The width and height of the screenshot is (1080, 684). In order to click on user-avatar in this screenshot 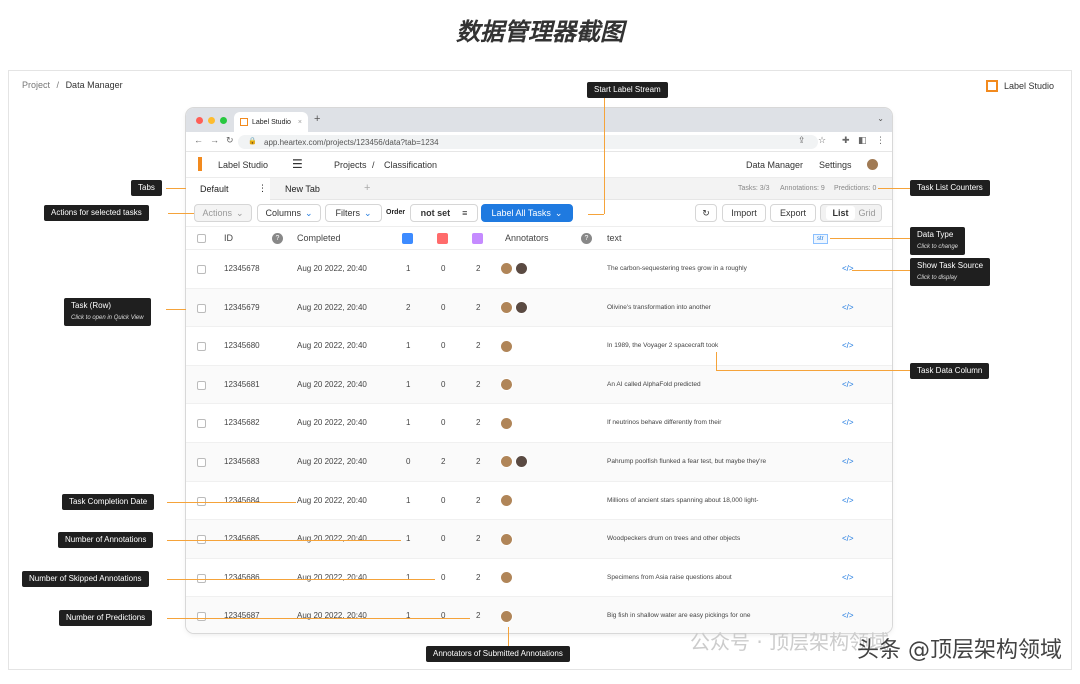, I will do `click(872, 164)`.